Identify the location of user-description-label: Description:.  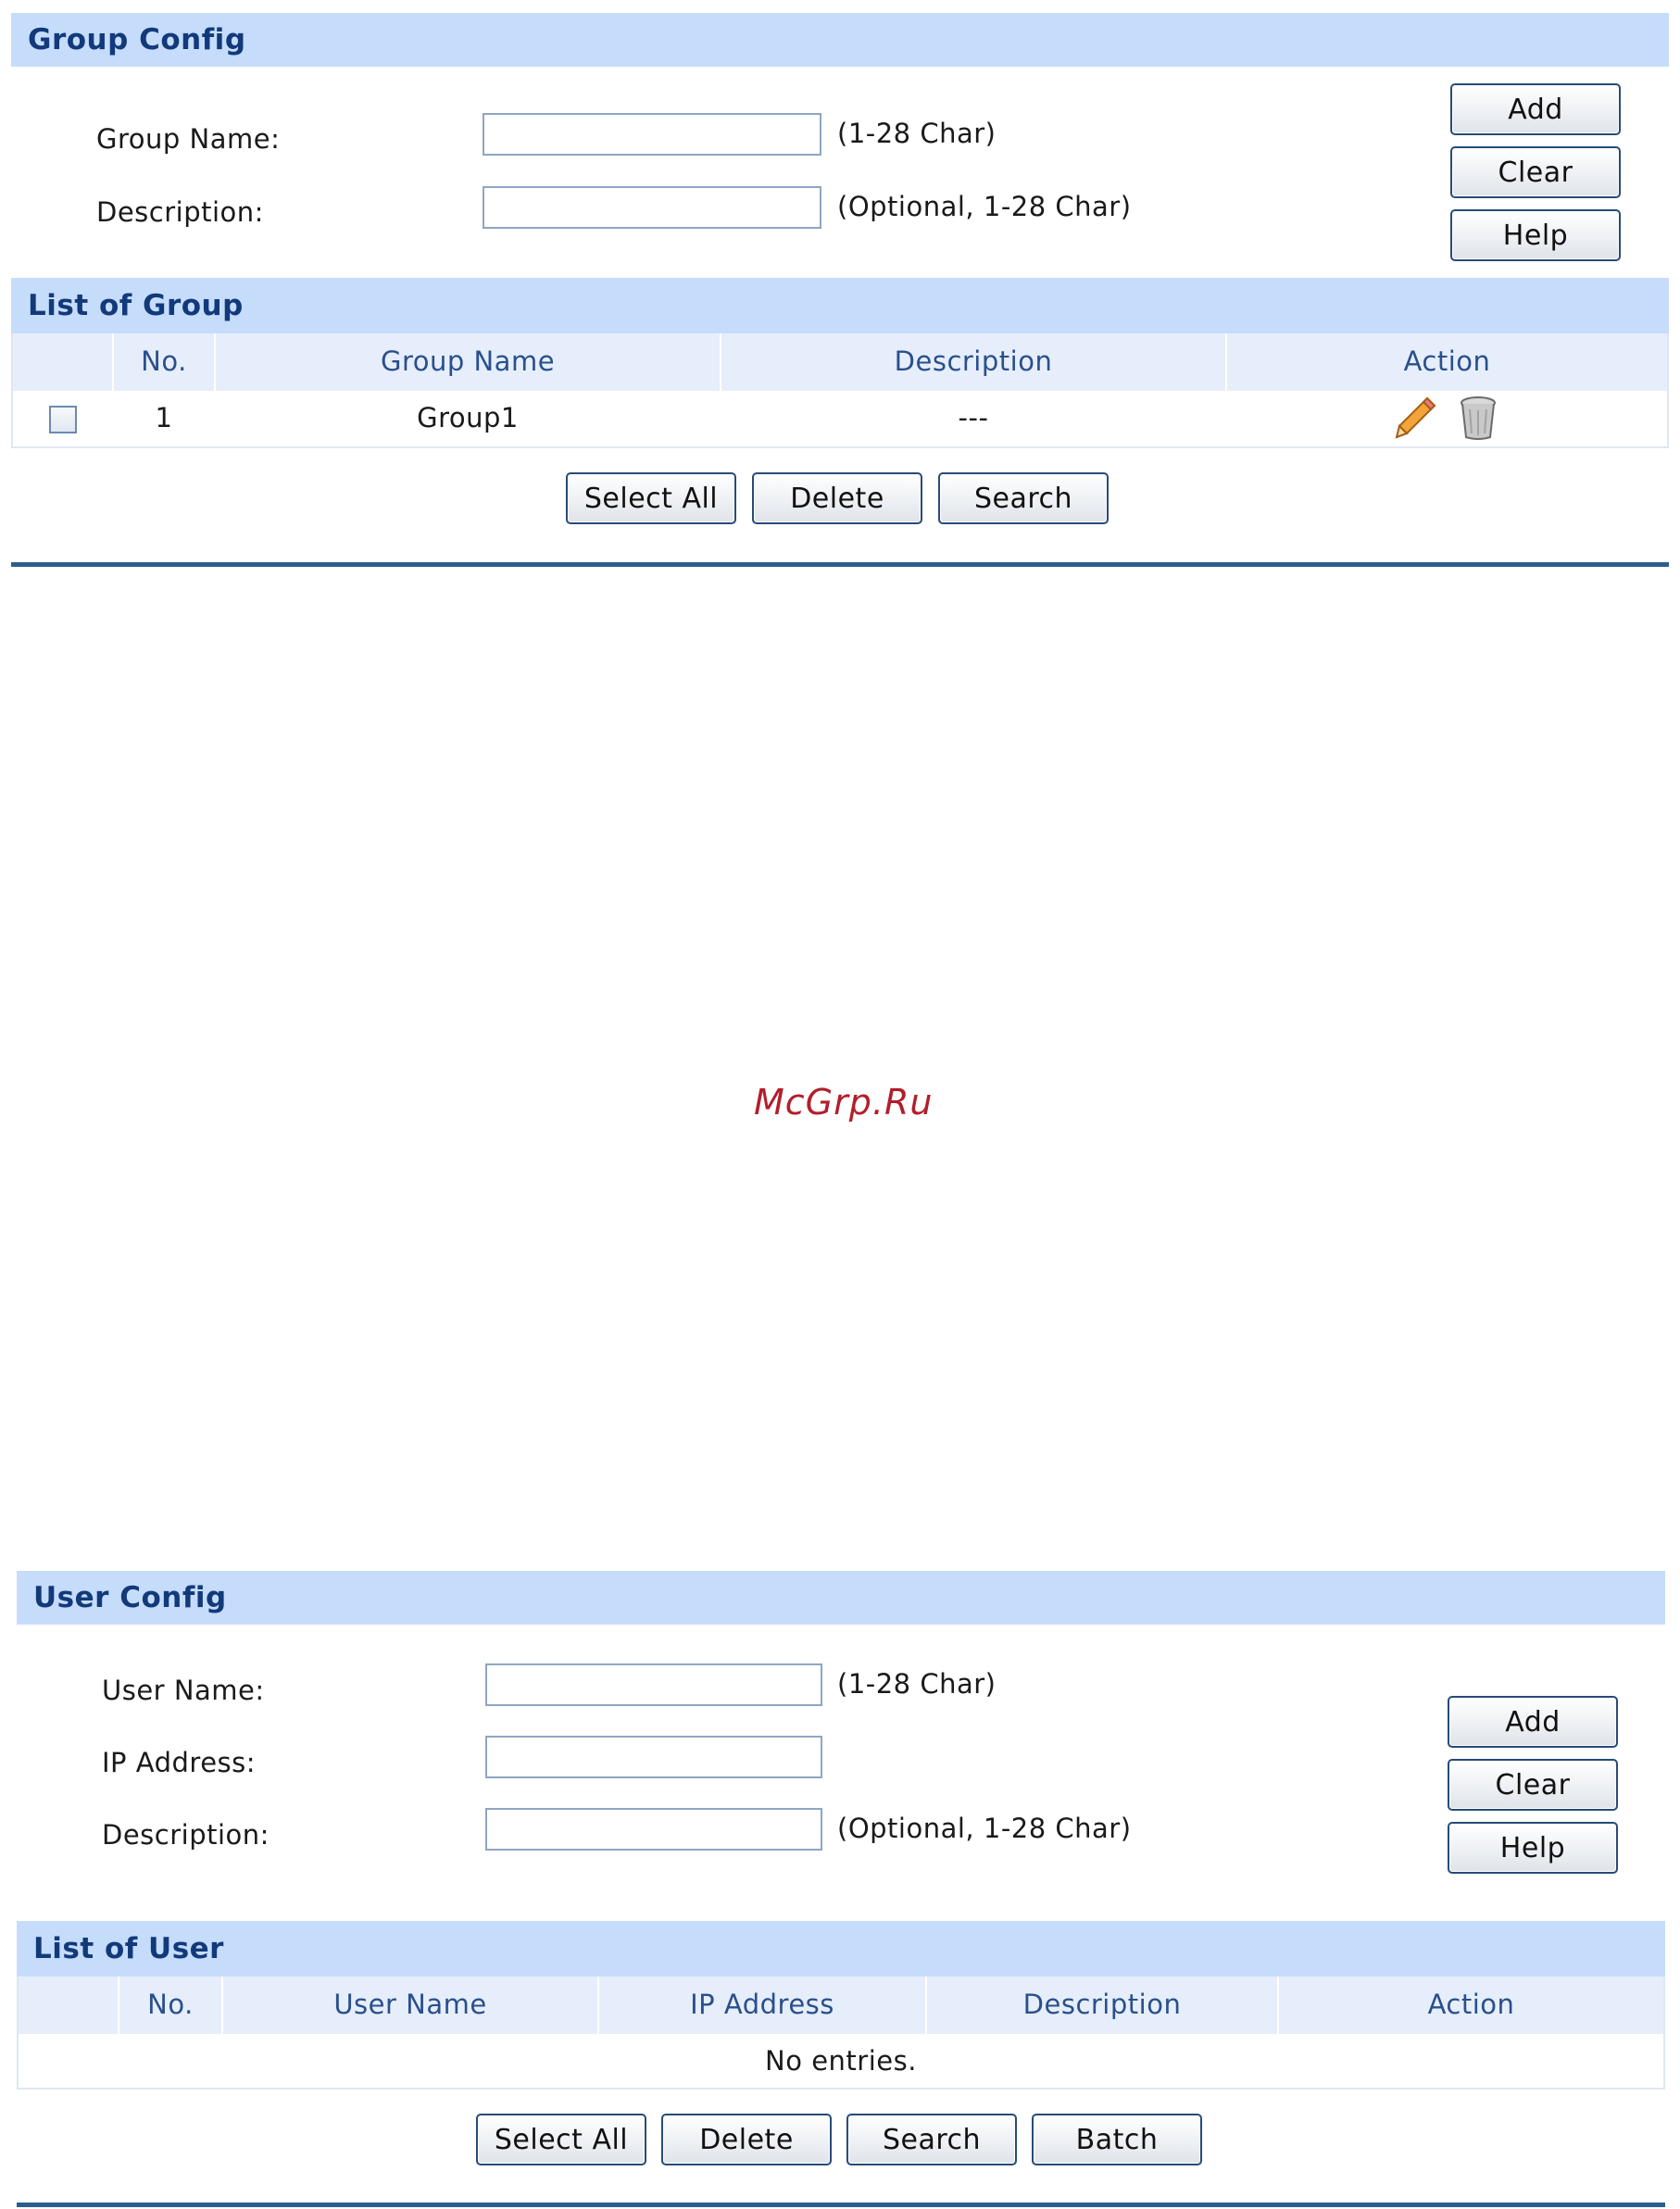
(186, 1835).